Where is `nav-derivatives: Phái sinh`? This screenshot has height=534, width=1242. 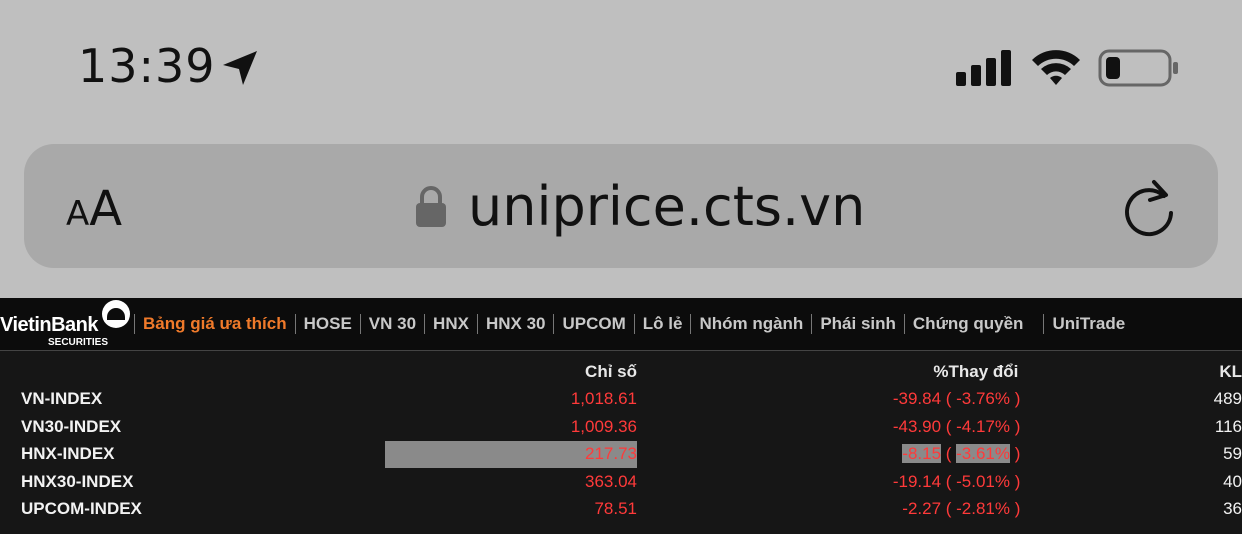
nav-derivatives: Phái sinh is located at coordinates (857, 324).